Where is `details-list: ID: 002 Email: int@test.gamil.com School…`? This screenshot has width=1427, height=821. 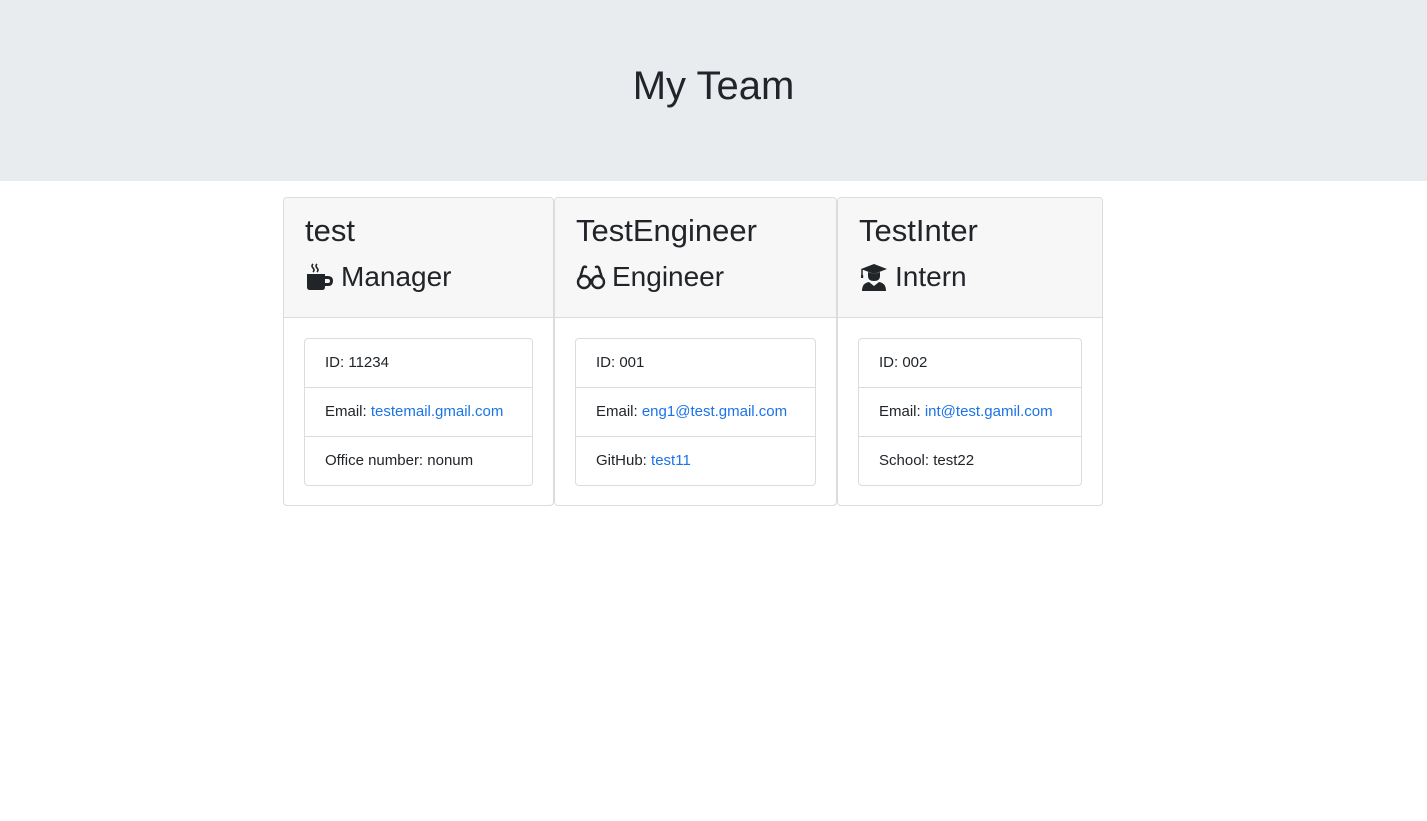
details-list: ID: 002 Email: int@test.gamil.com School… is located at coordinates (970, 412).